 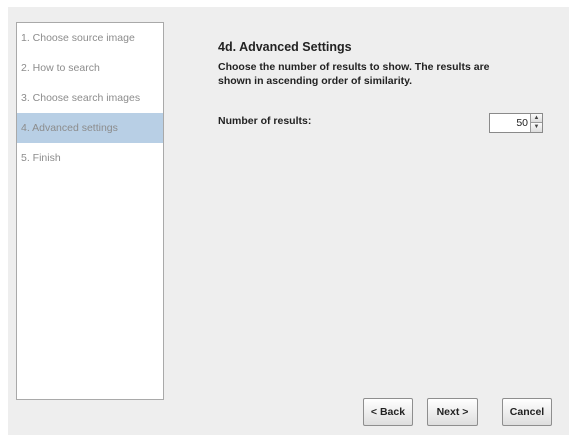 I want to click on results-count-spinner: 50 ▲ ▼, so click(x=516, y=123).